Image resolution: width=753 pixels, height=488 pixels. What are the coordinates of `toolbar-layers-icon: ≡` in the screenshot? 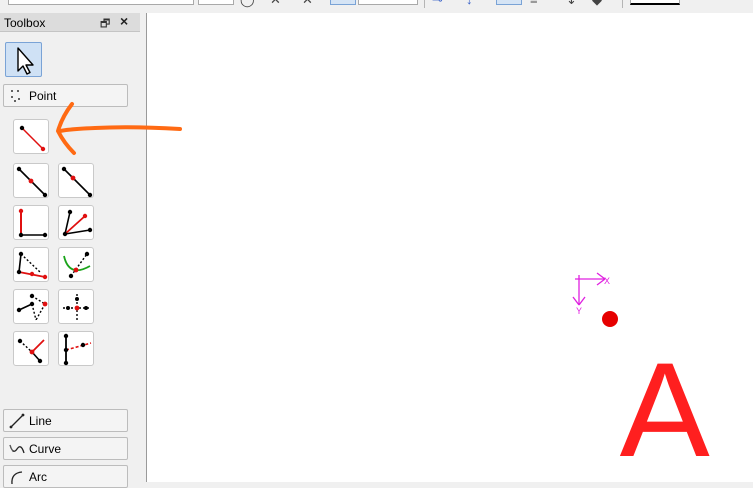 It's located at (534, 3).